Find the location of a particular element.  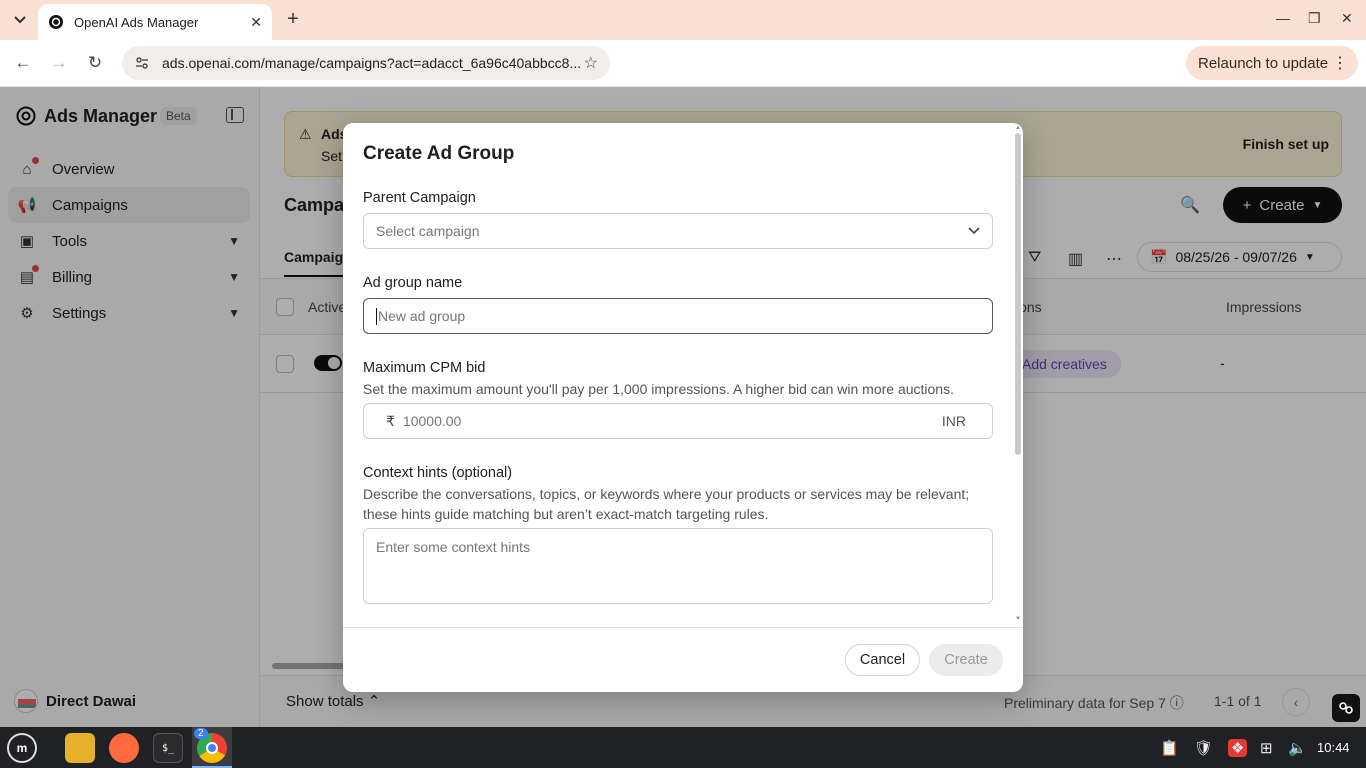

textarea-placeholder: Enter some context hints is located at coordinates (453, 547).